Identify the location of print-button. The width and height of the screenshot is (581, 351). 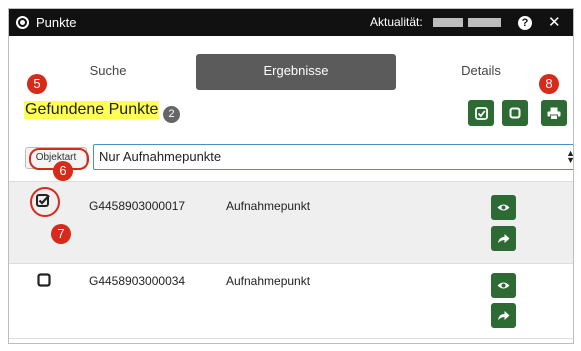
(554, 113).